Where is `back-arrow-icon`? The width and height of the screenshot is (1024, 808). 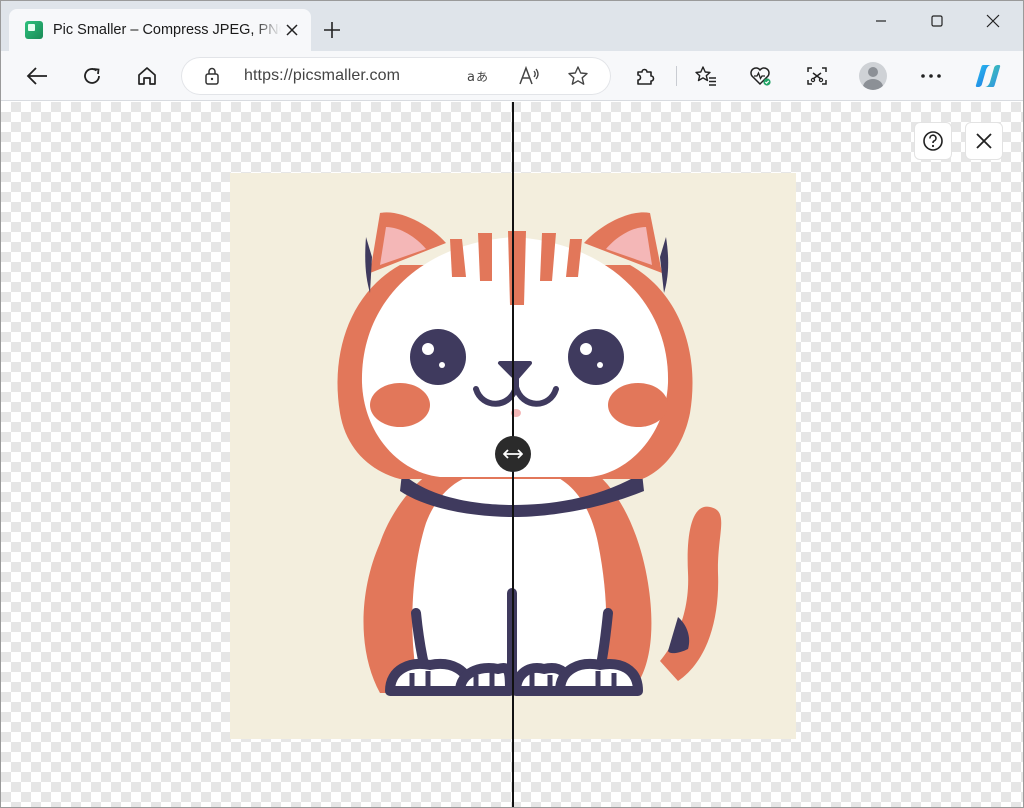 back-arrow-icon is located at coordinates (37, 76).